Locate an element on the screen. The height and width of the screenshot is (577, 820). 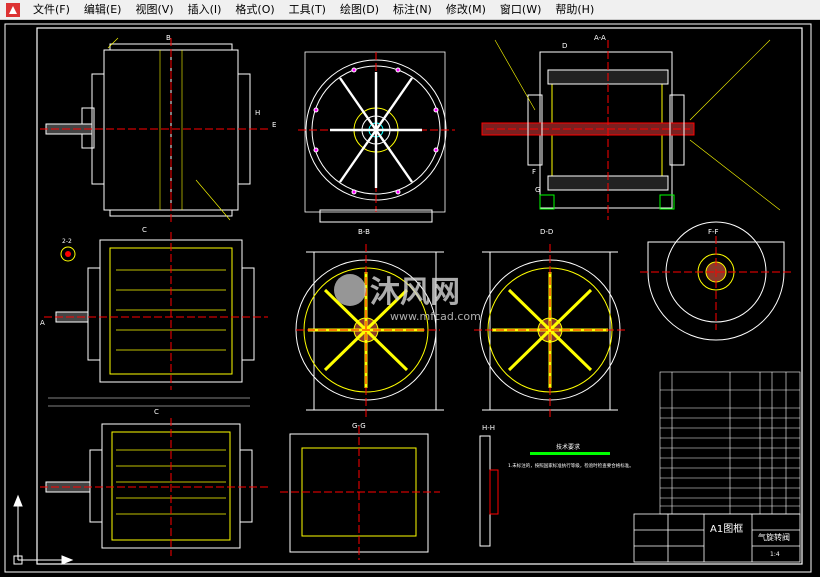
view-b-label: B is located at coordinates (168, 38).